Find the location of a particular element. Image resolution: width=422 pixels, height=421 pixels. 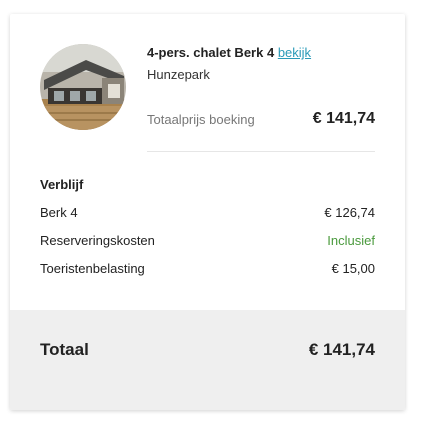

line-item-value: € 15,00 is located at coordinates (353, 268).